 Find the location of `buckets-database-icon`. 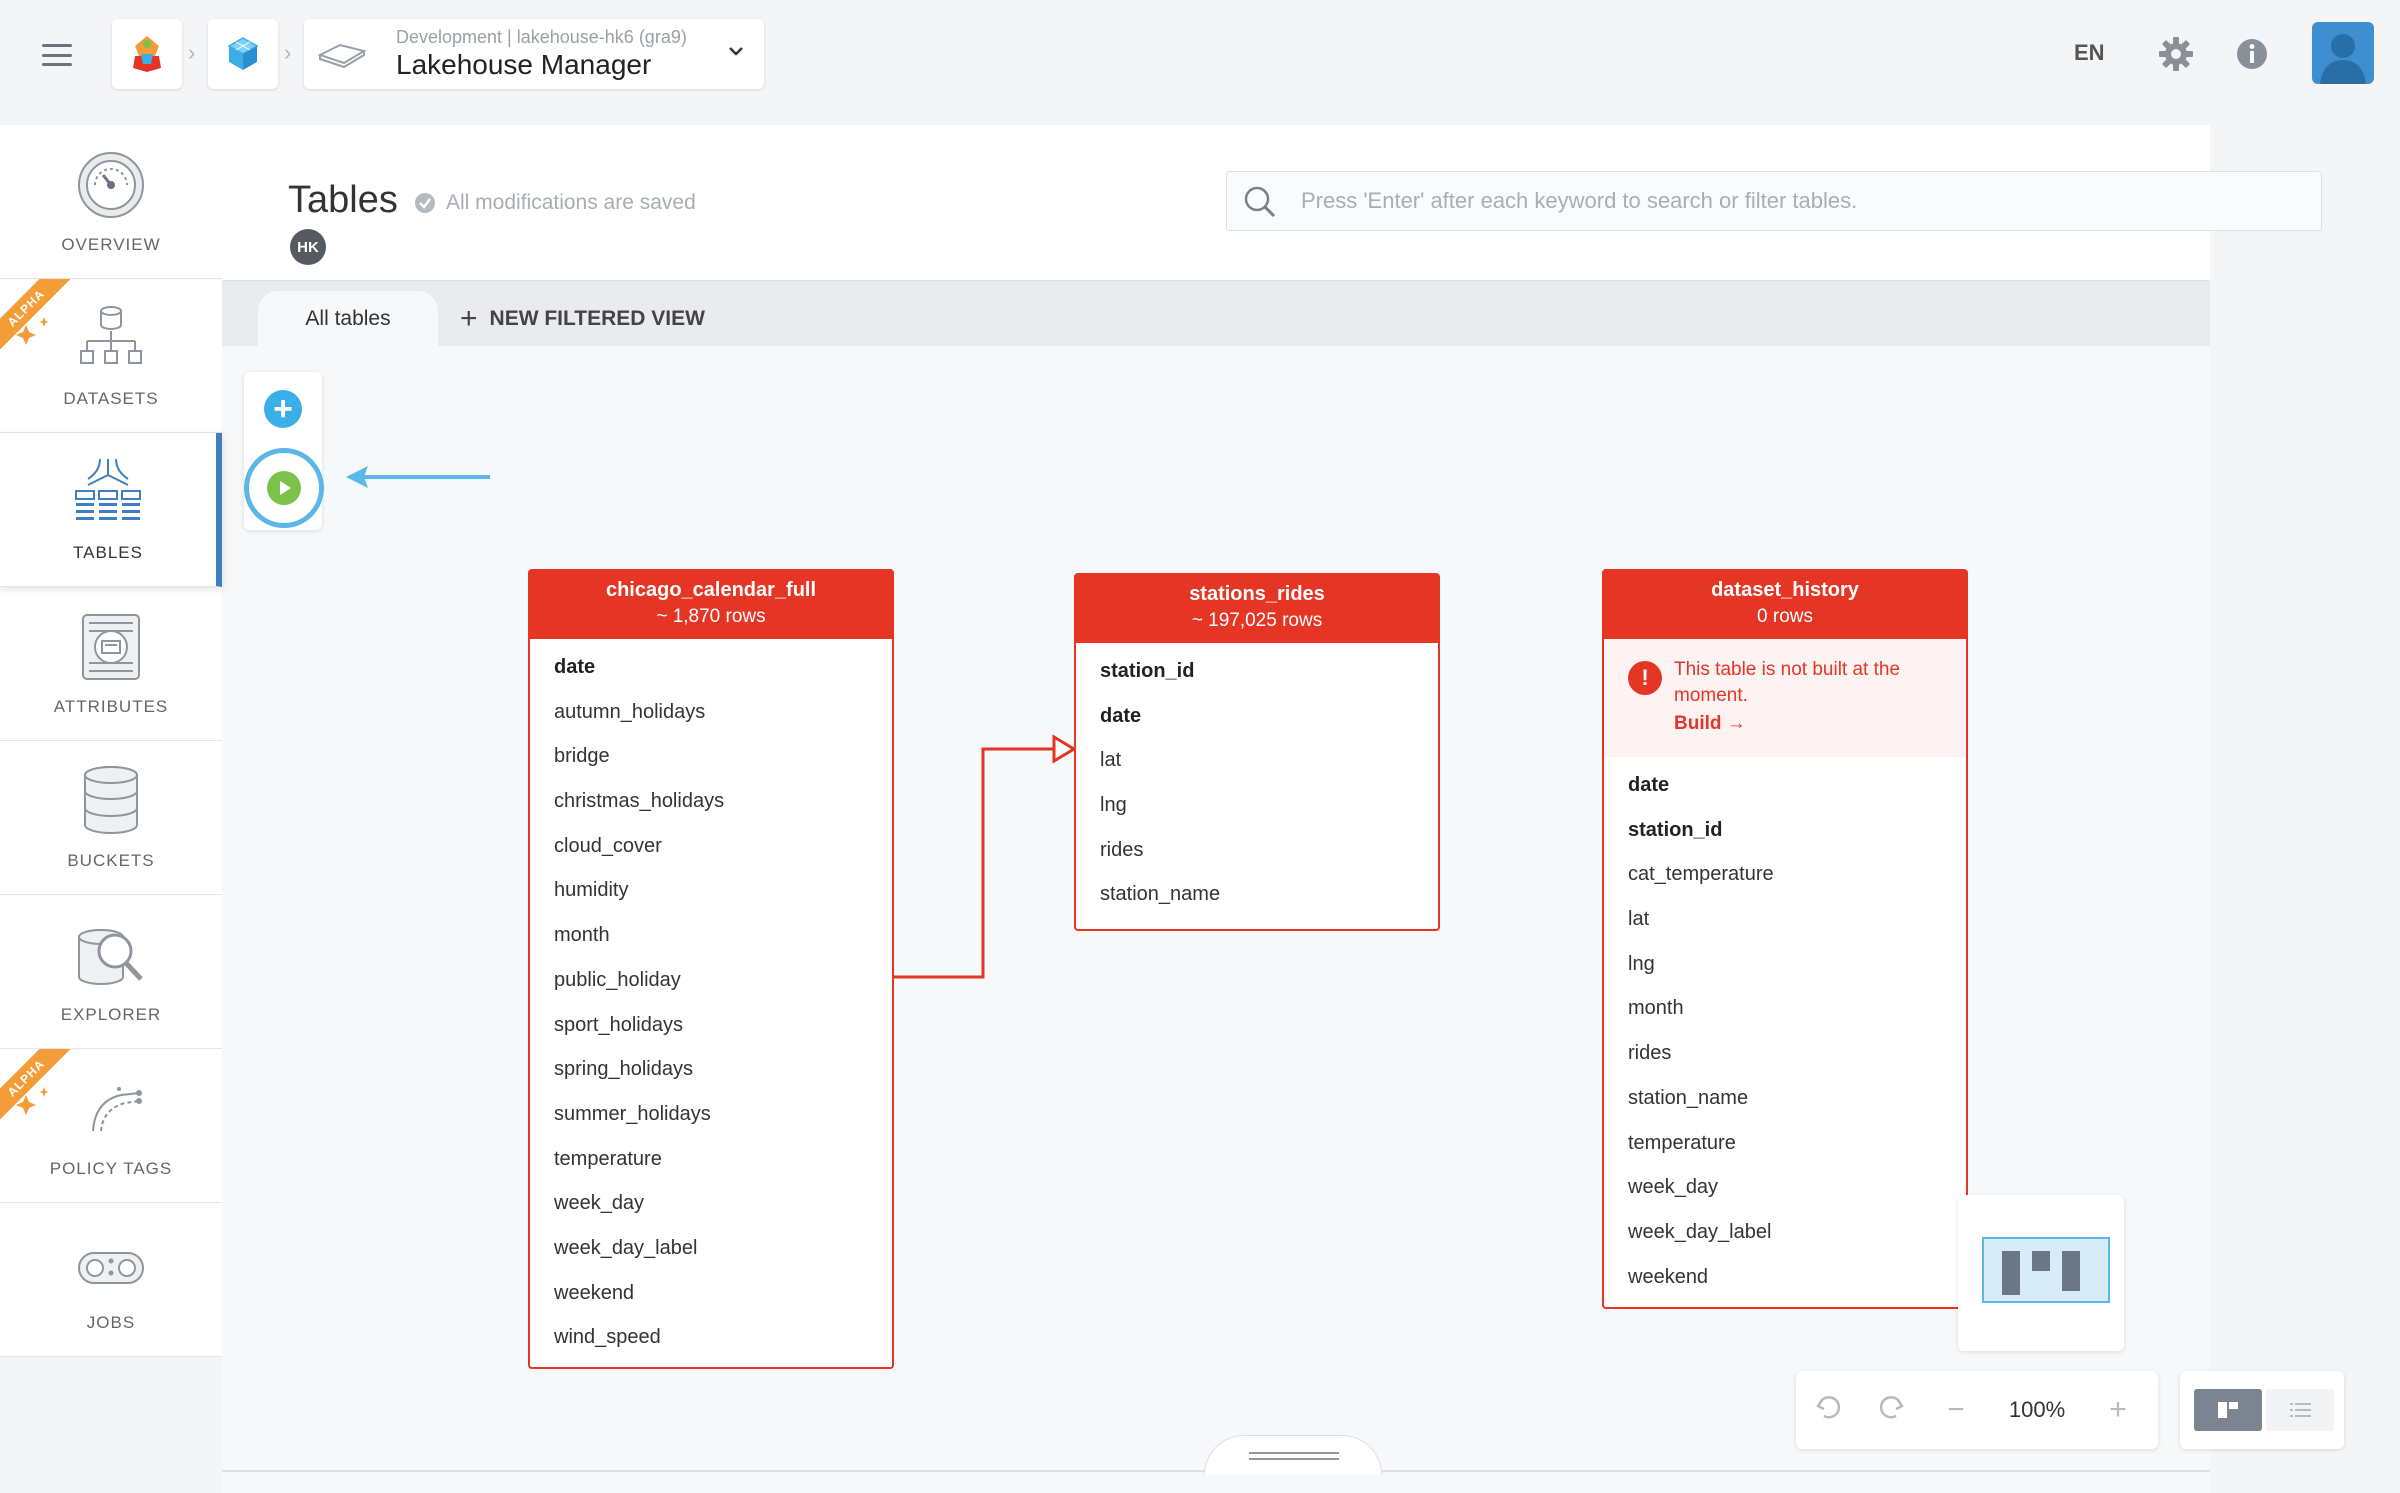

buckets-database-icon is located at coordinates (111, 800).